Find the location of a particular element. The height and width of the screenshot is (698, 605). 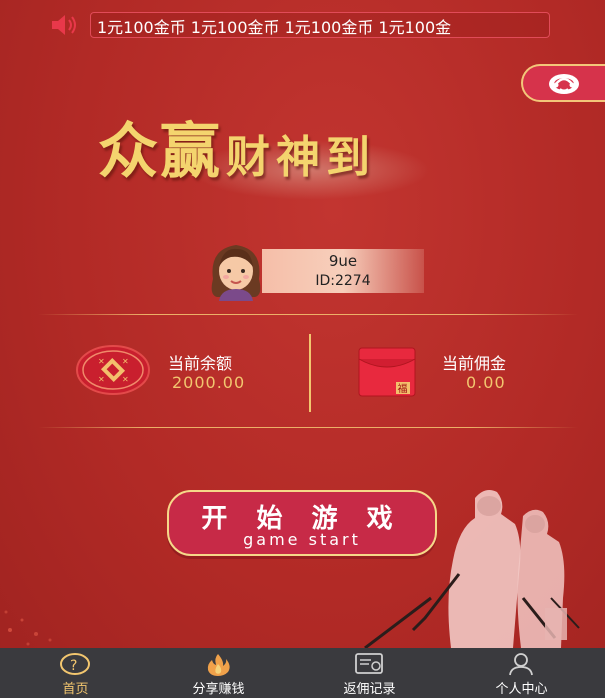

page-title: 众赢财神到 is located at coordinates (237, 145).